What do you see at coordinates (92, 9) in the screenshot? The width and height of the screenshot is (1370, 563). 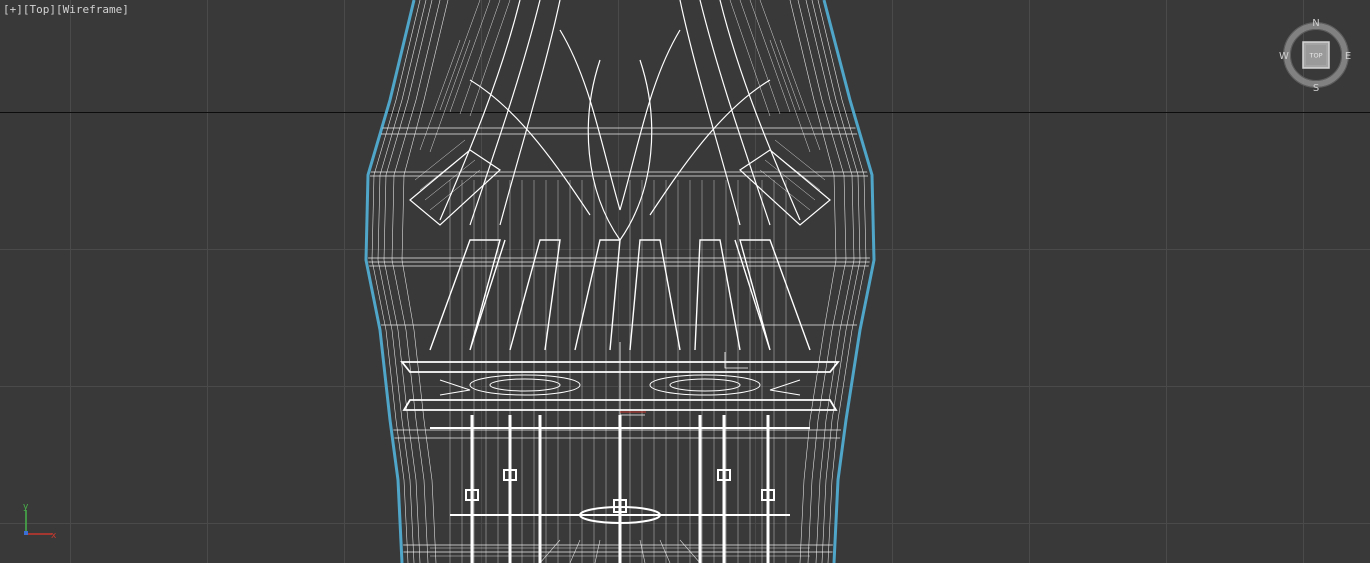 I see `viewport-shading-menu: [Wireframe]` at bounding box center [92, 9].